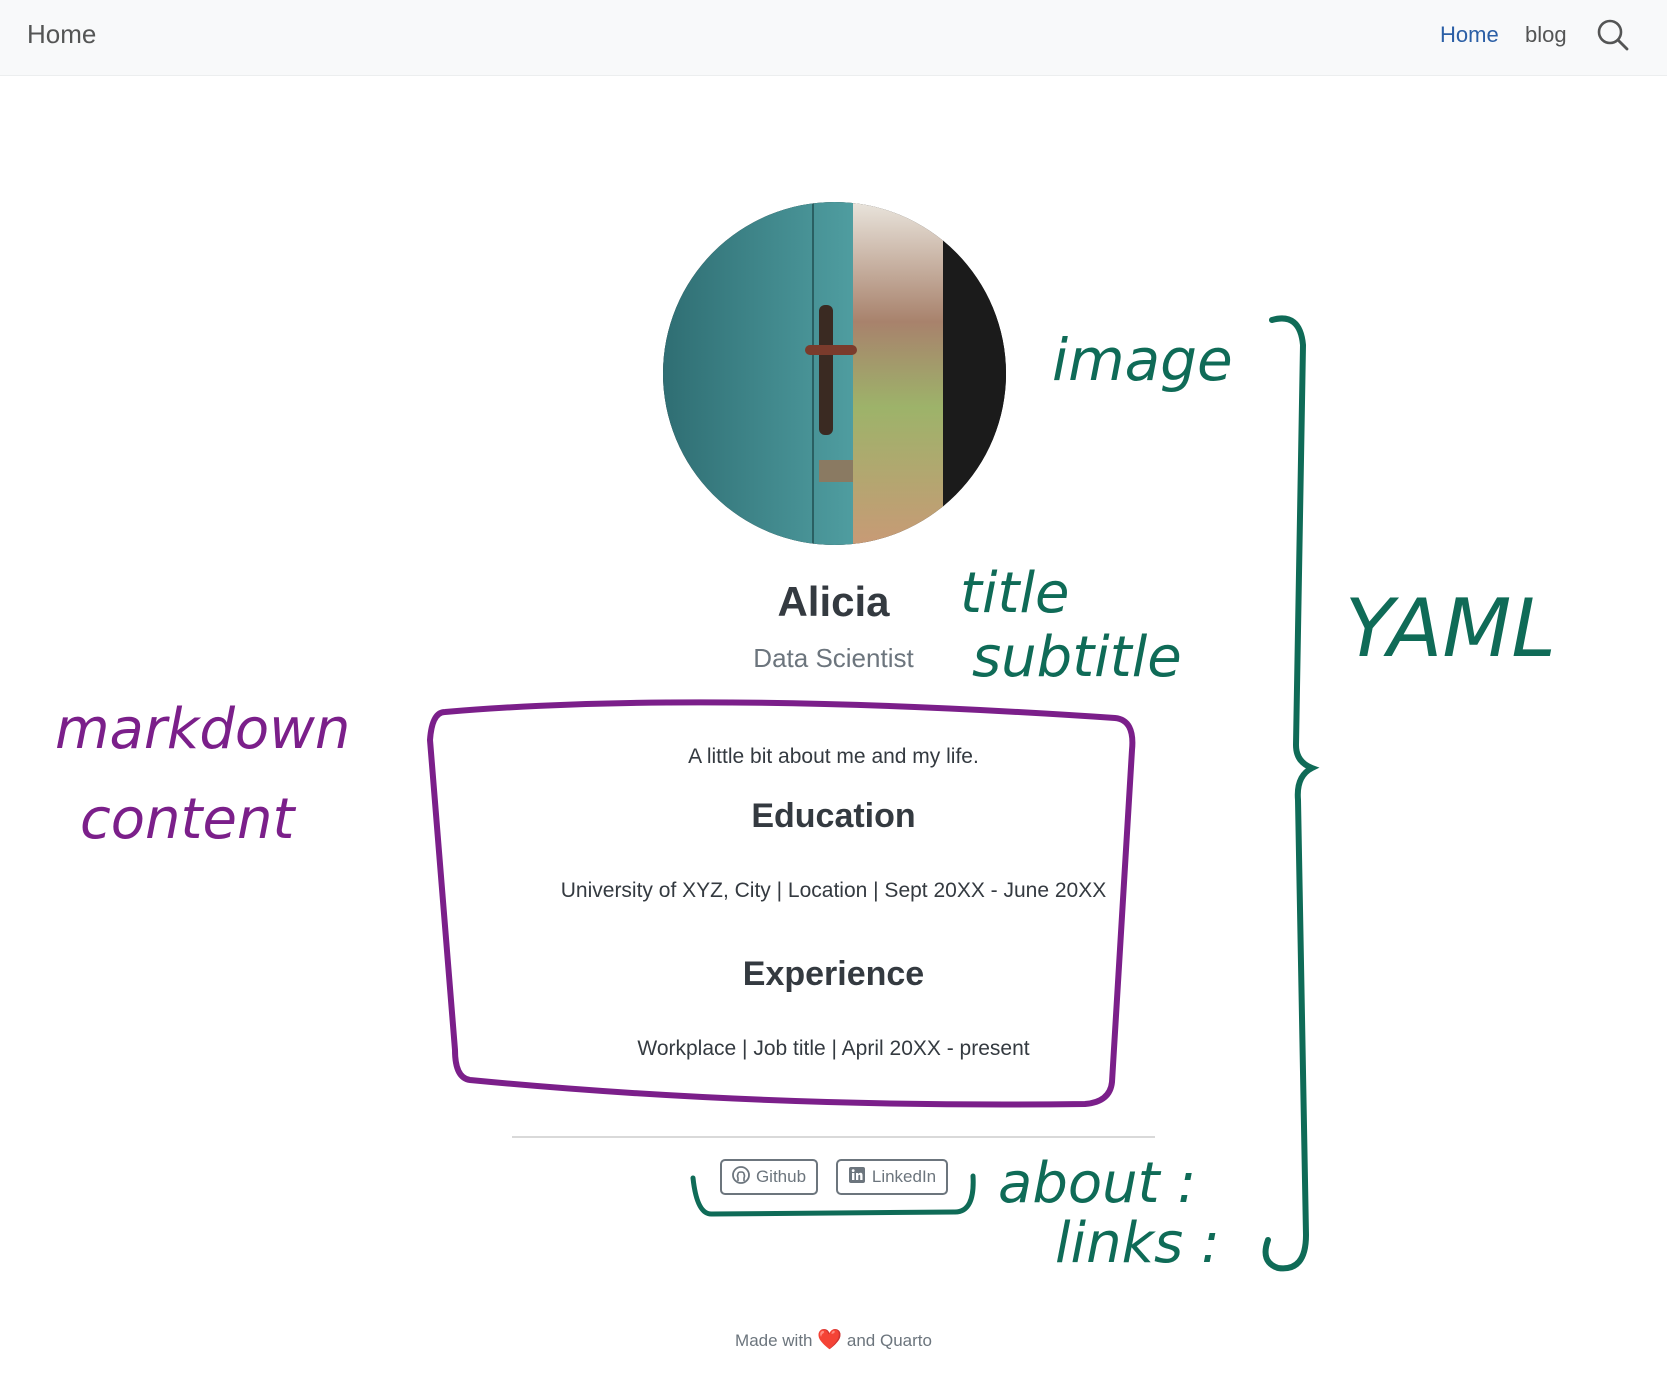  I want to click on linkedin-button: LinkedIn, so click(892, 1177).